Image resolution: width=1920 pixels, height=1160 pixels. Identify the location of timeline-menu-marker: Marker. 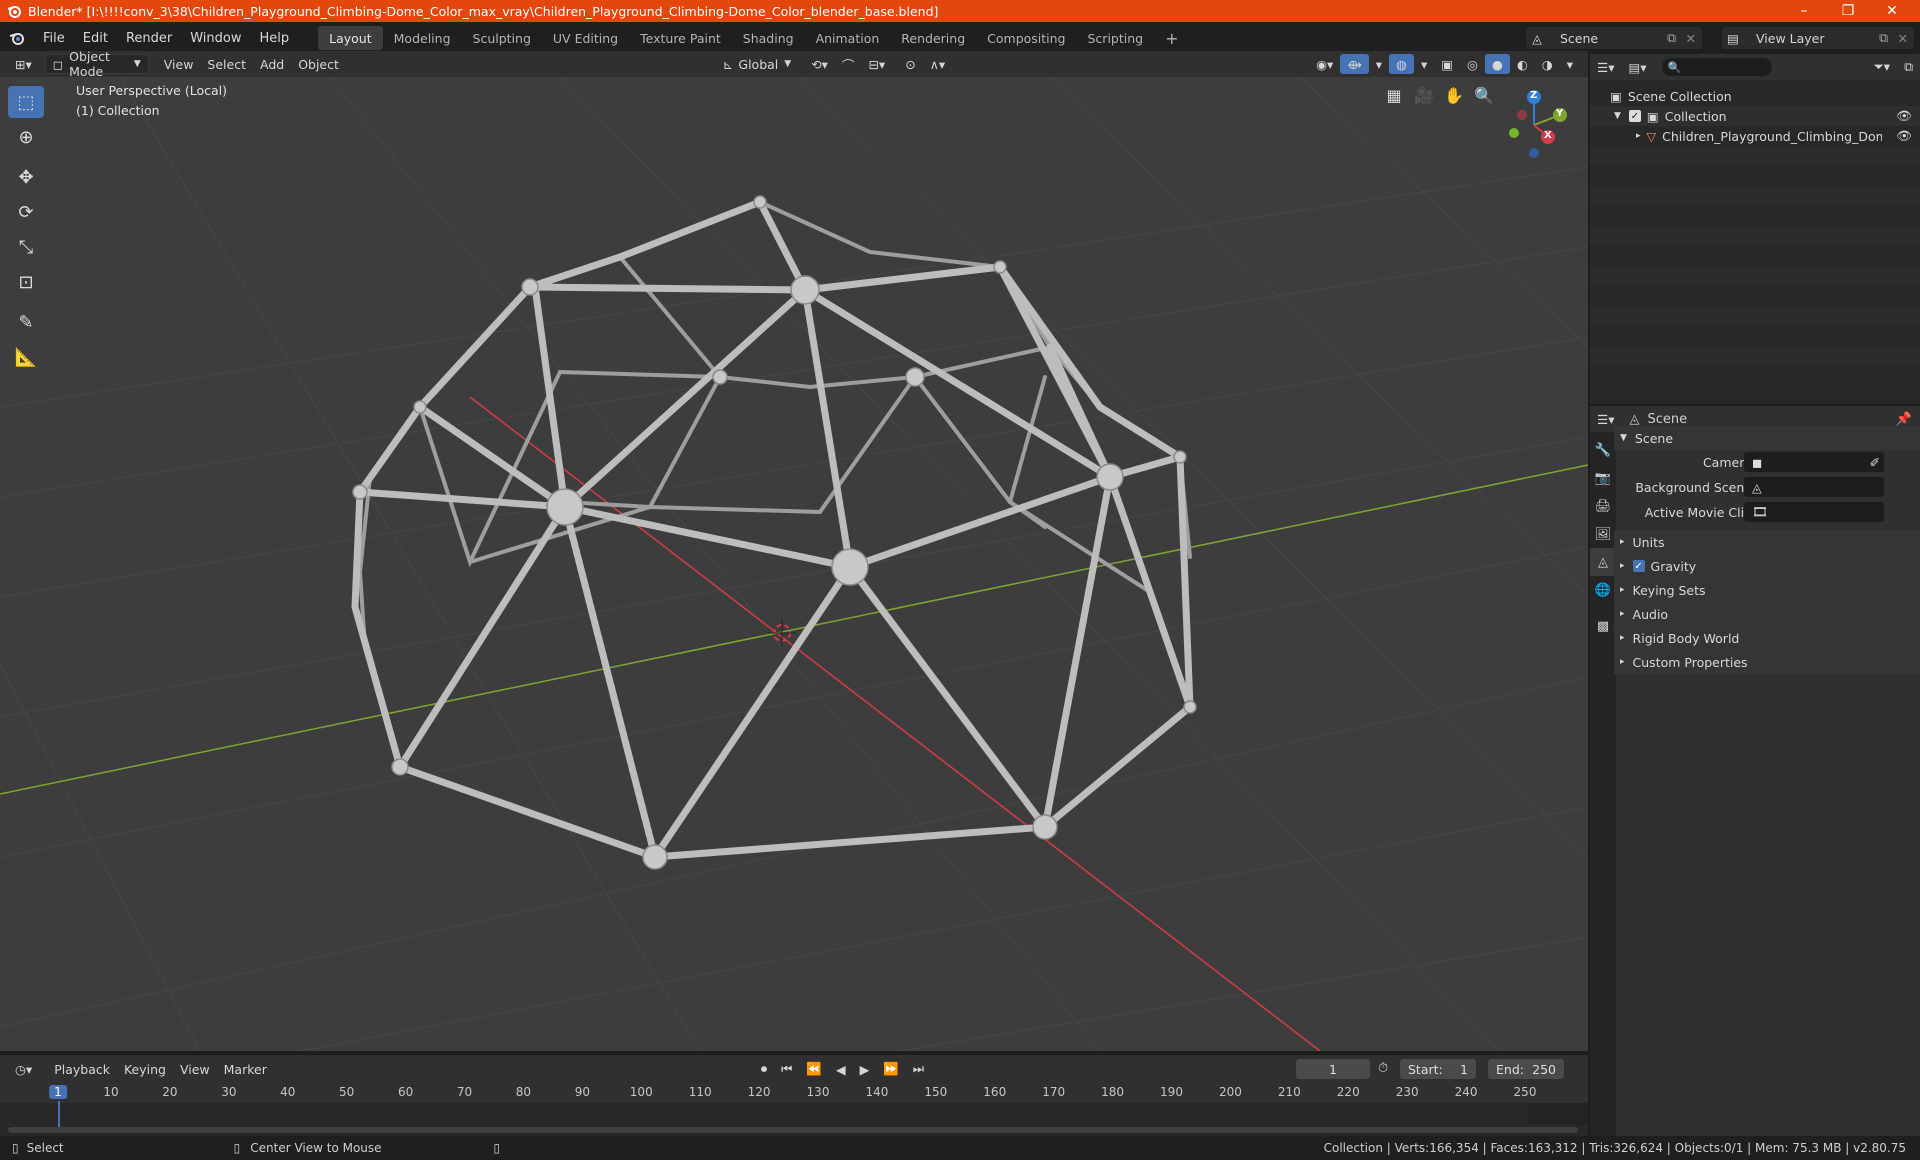
(245, 1069).